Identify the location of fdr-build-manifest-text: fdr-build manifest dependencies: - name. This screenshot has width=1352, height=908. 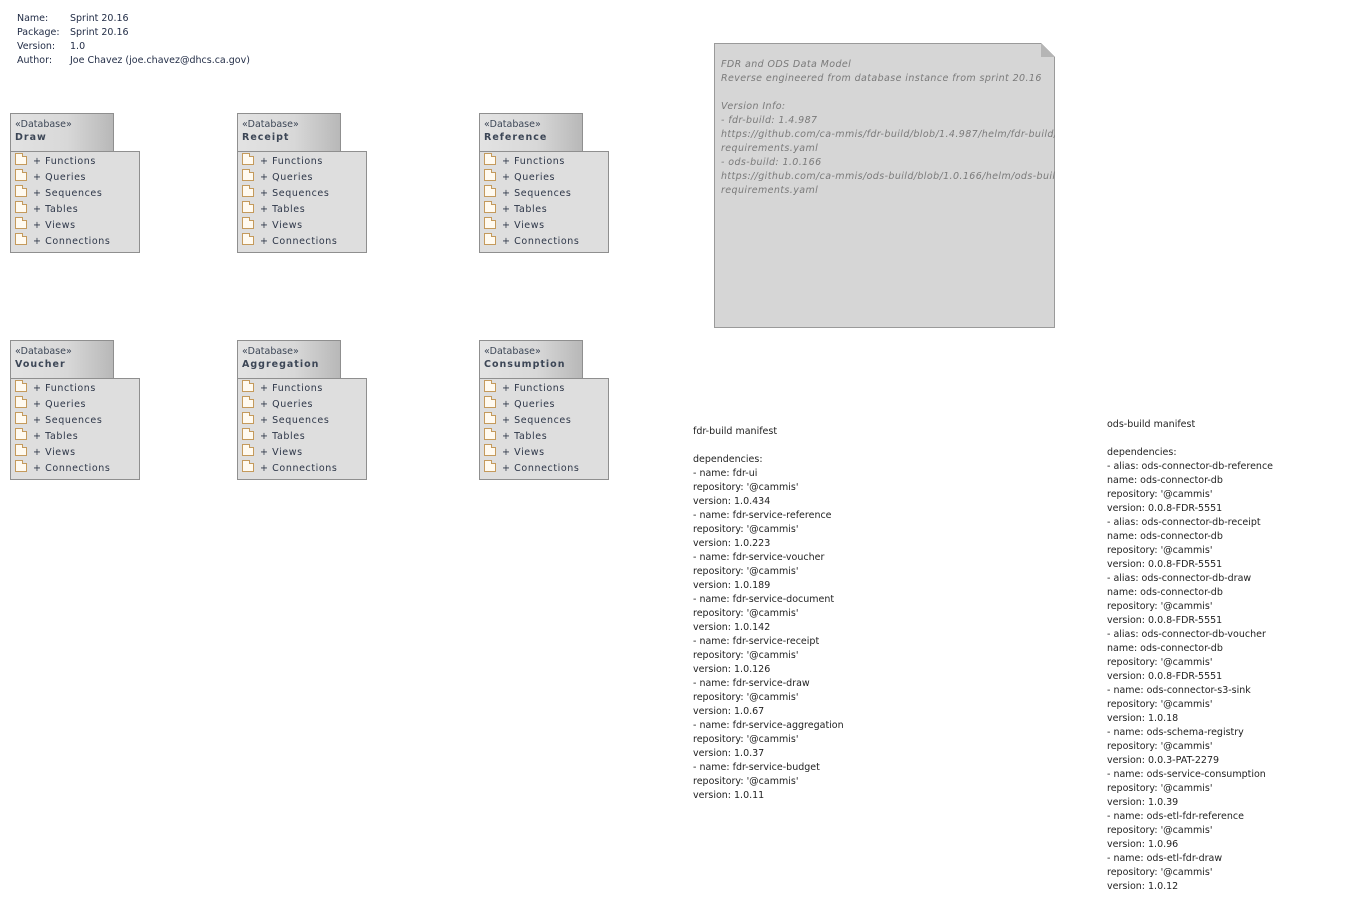
(768, 614).